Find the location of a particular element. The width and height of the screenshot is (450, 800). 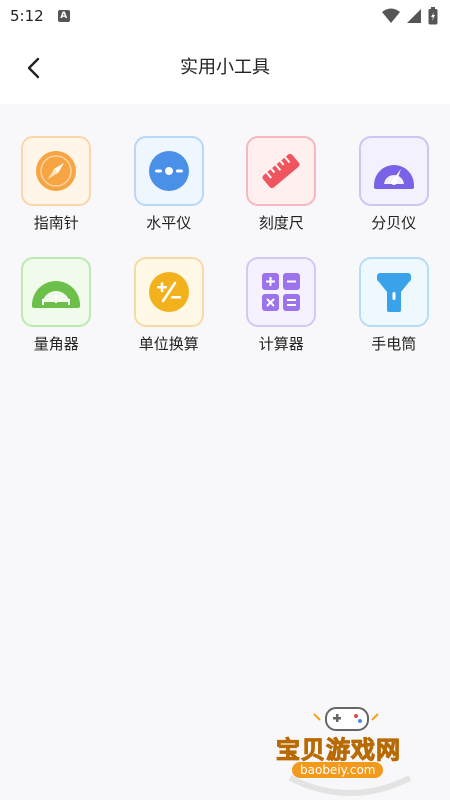

tool-compass: 指南针 is located at coordinates (56, 184).